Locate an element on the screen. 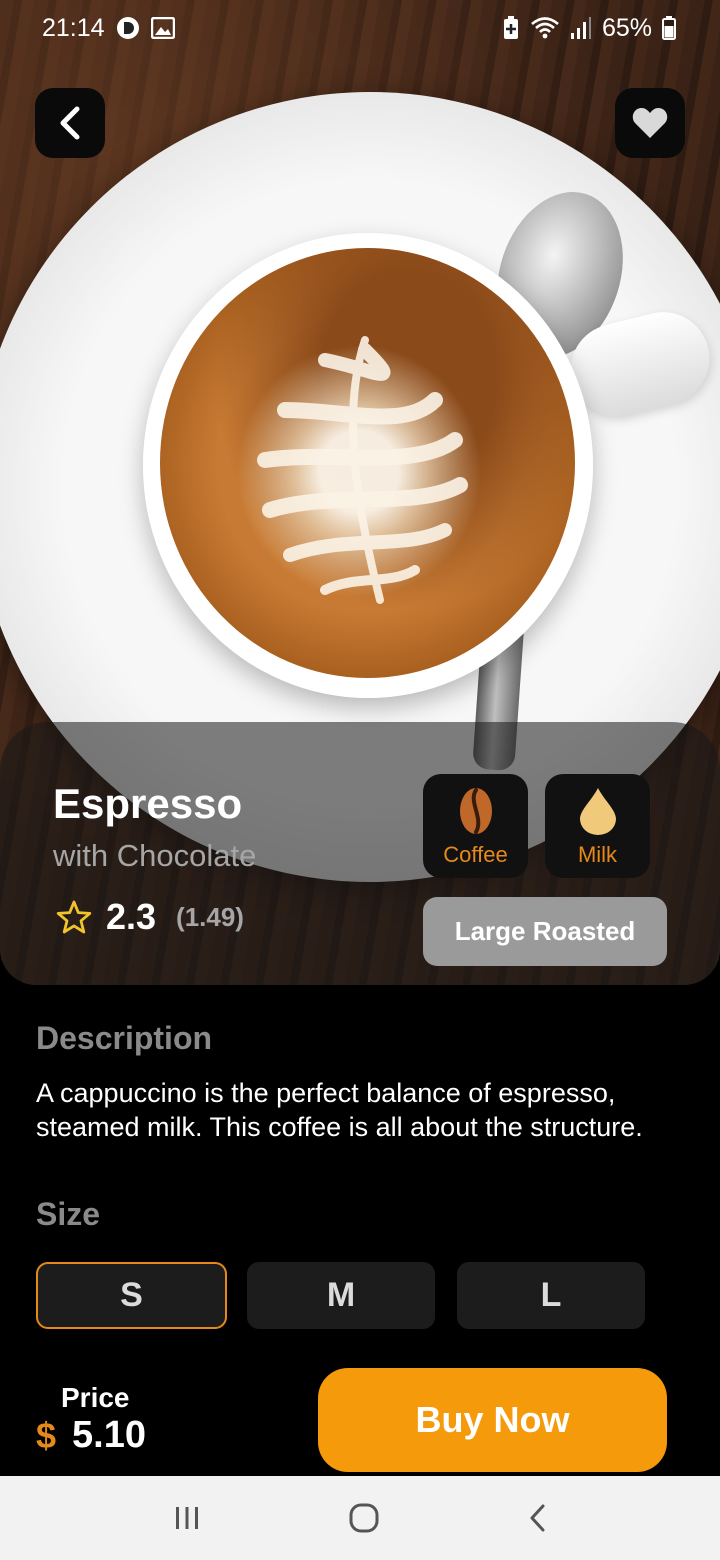 Image resolution: width=720 pixels, height=1560 pixels. favorite-button is located at coordinates (650, 123).